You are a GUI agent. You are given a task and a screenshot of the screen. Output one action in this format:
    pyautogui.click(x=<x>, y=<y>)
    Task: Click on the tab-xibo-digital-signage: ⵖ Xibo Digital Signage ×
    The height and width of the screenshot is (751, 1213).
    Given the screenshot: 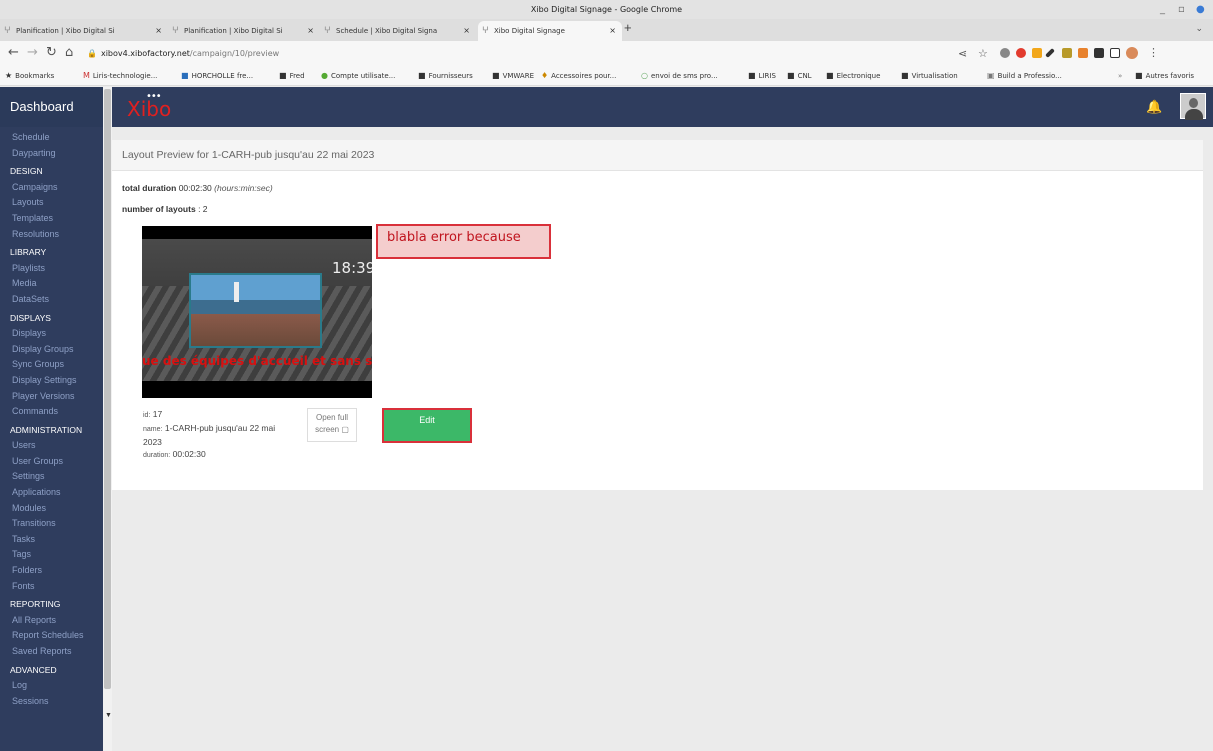 What is the action you would take?
    pyautogui.click(x=550, y=31)
    